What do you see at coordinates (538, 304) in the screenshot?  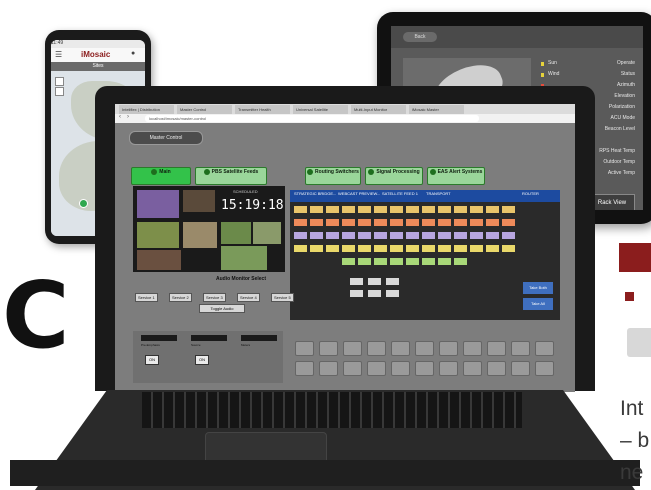 I see `take-all-button: Take All` at bounding box center [538, 304].